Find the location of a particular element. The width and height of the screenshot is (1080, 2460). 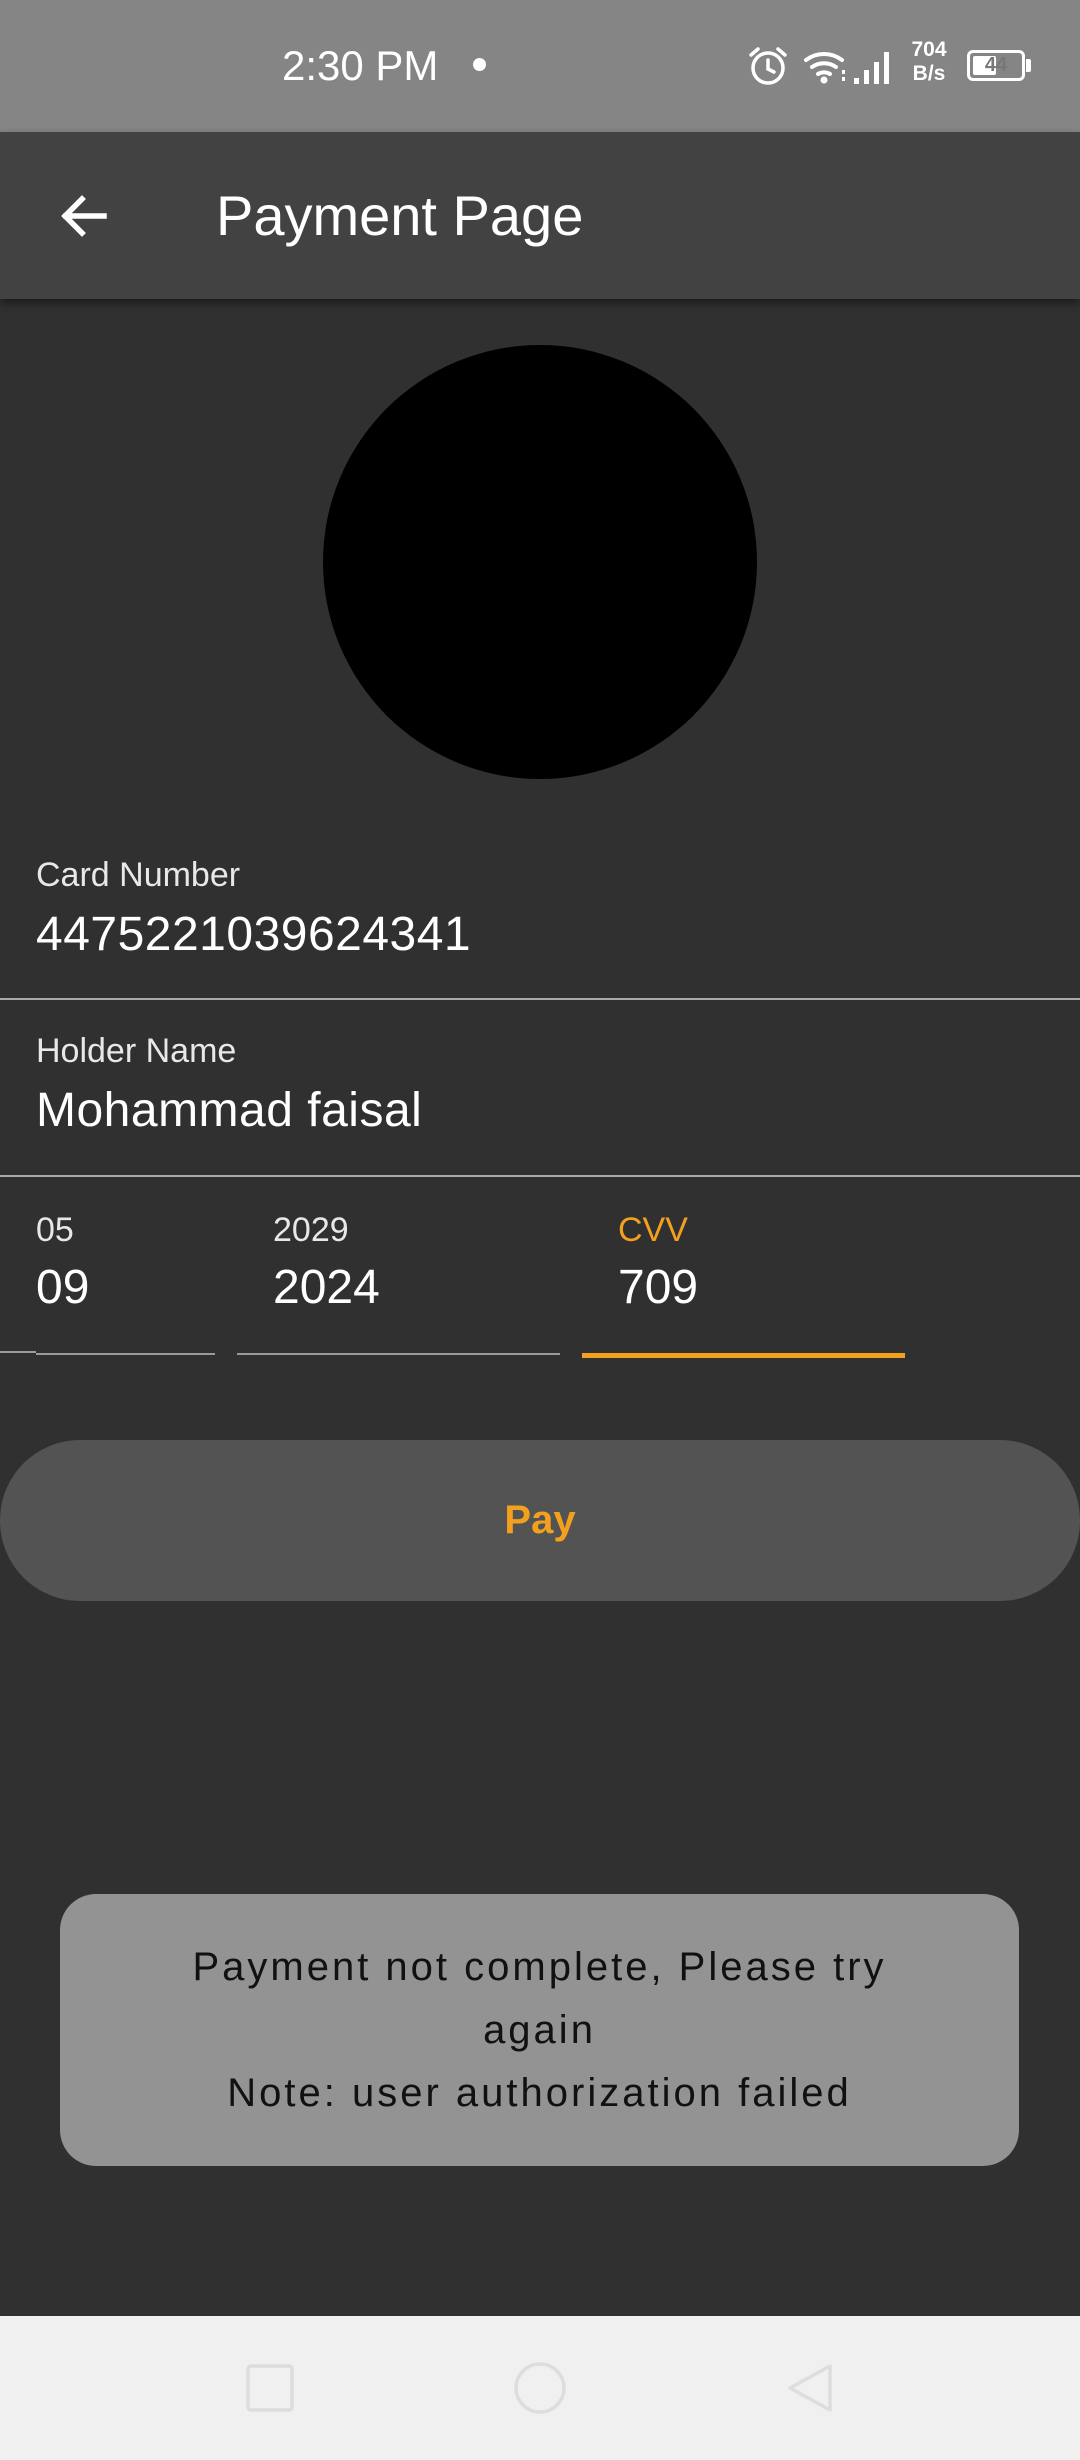

toast-line-1: Payment not complete, Please try is located at coordinates (539, 1966).